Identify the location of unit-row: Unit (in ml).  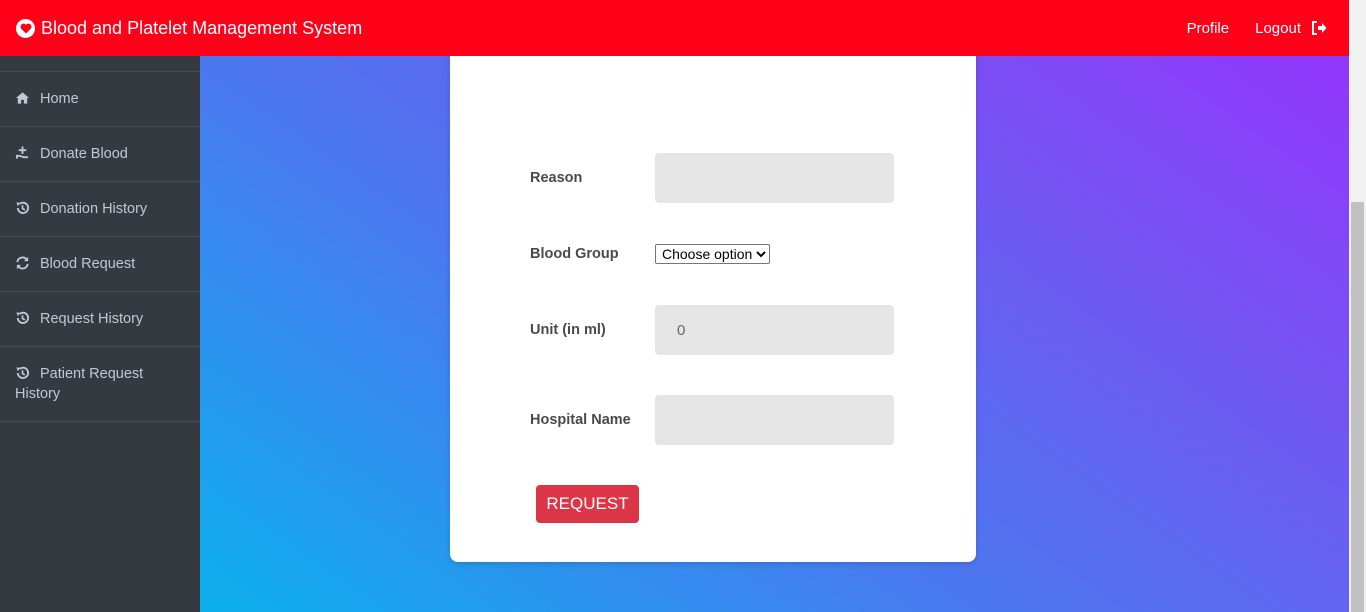
(712, 330).